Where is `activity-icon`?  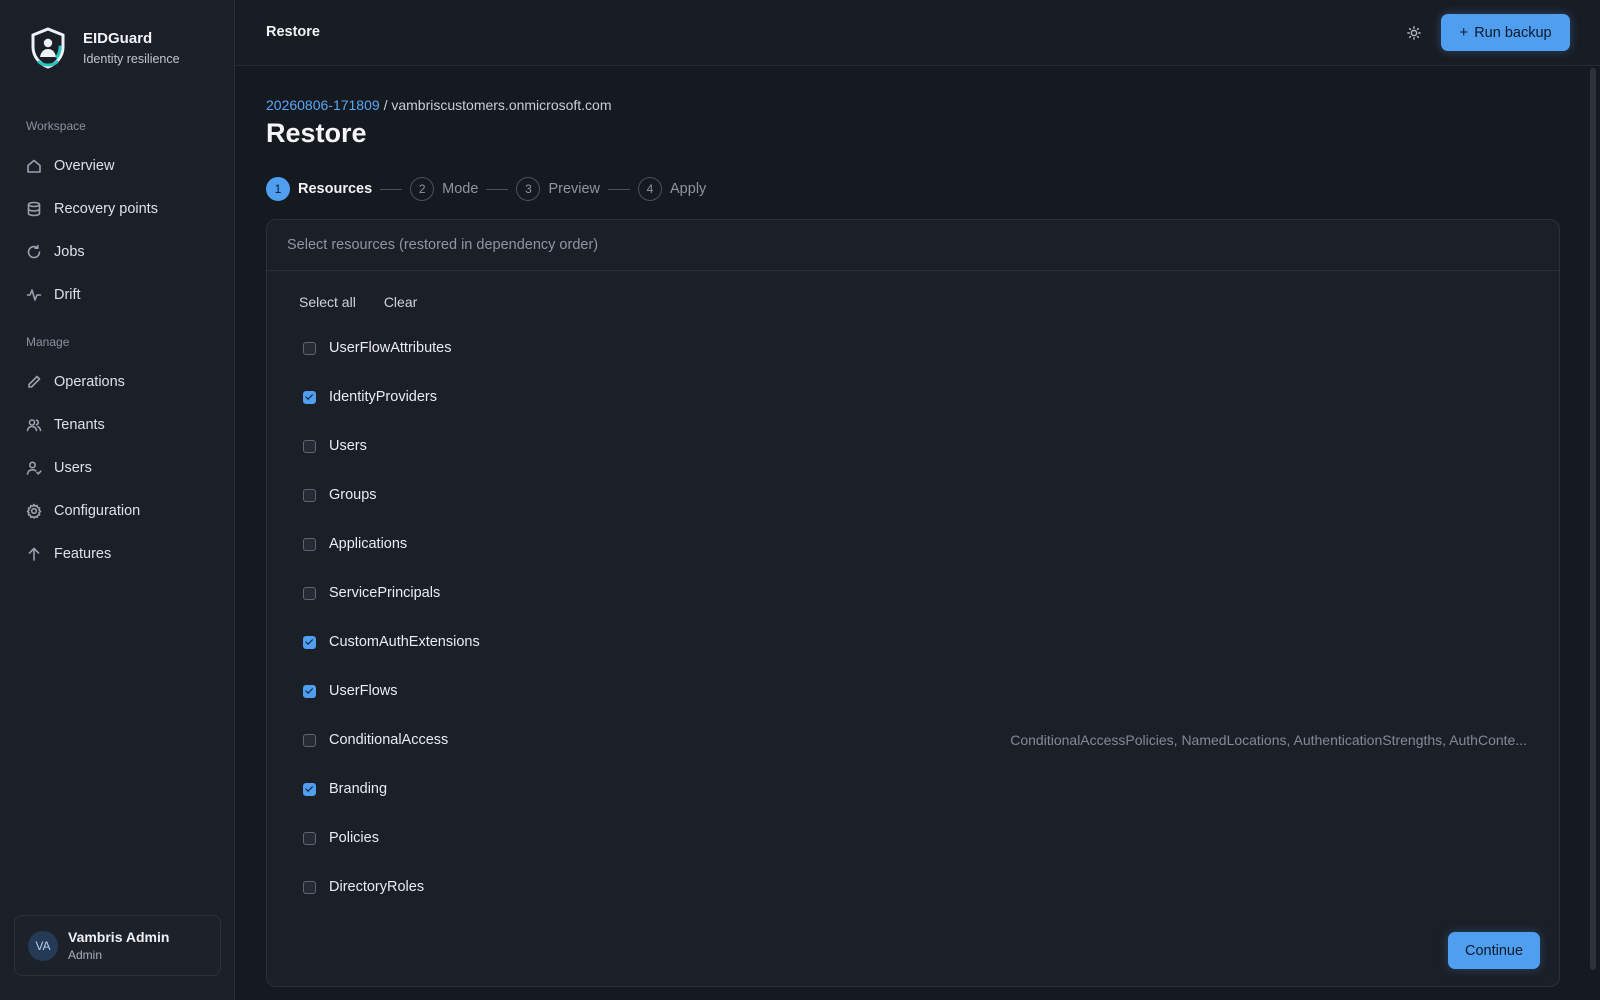
activity-icon is located at coordinates (34, 295).